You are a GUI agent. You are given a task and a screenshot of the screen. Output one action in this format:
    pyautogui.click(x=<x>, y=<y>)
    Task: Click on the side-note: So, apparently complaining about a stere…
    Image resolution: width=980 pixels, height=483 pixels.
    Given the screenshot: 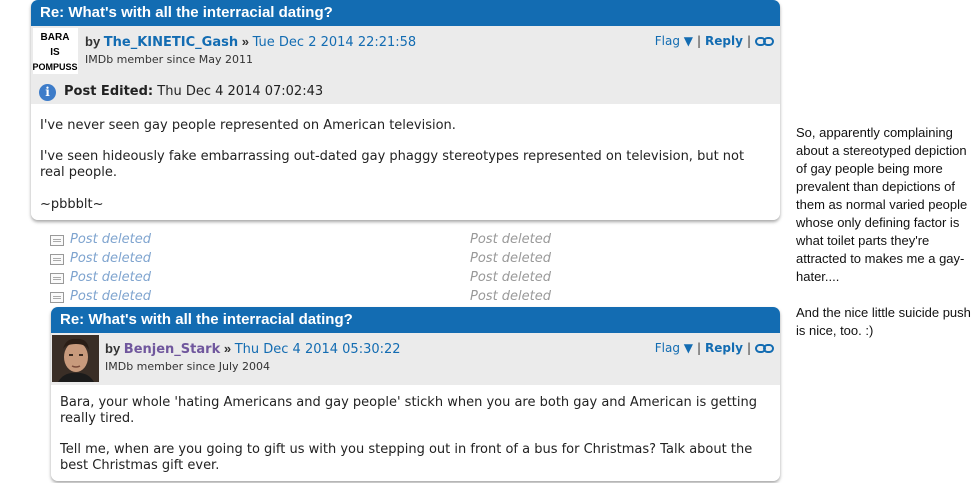 What is the action you would take?
    pyautogui.click(x=886, y=241)
    